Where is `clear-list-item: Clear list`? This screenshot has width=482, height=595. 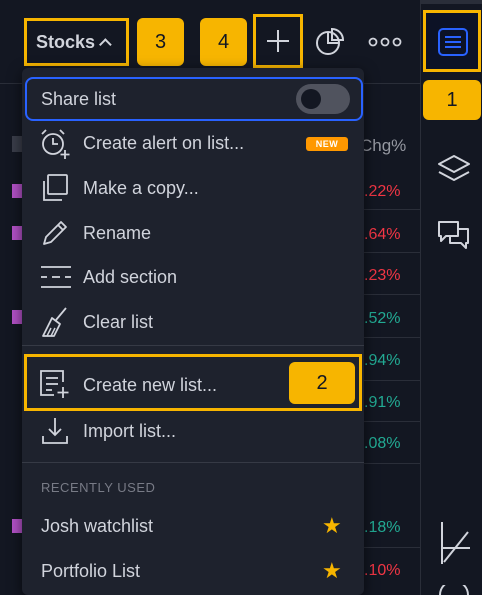 clear-list-item: Clear list is located at coordinates (118, 322).